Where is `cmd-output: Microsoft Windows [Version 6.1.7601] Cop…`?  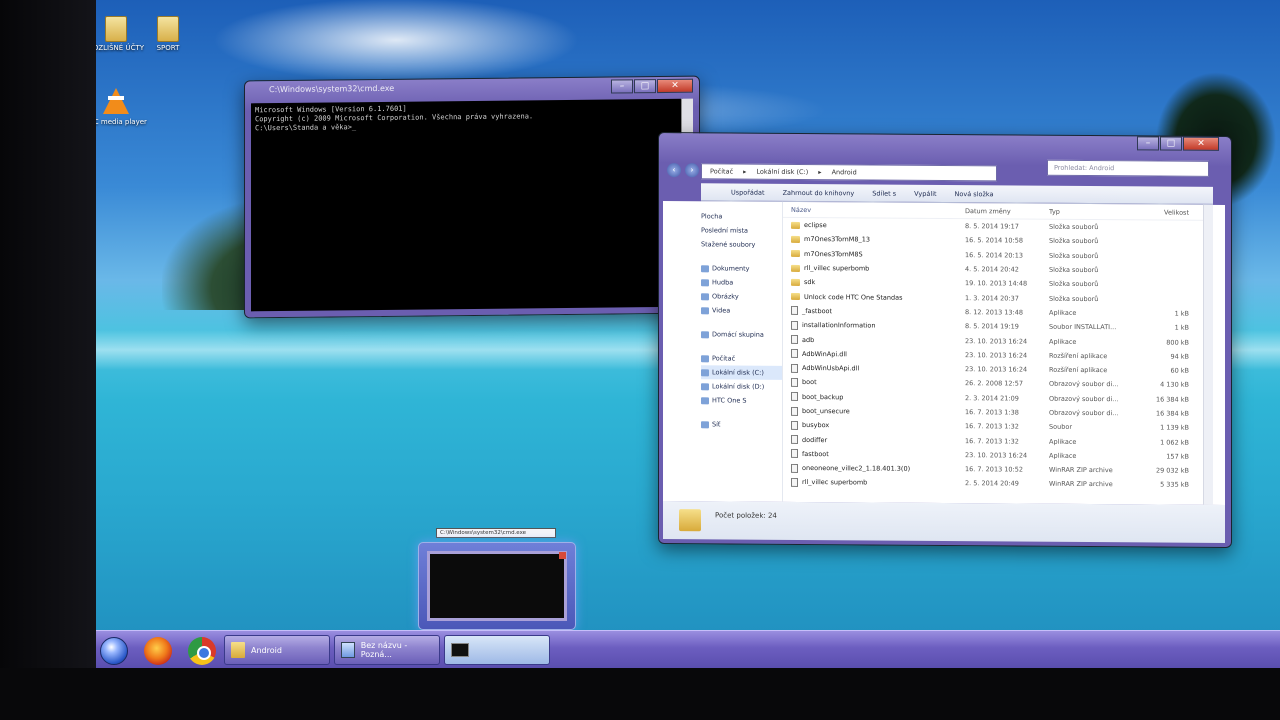 cmd-output: Microsoft Windows [Version 6.1.7601] Cop… is located at coordinates (467, 205).